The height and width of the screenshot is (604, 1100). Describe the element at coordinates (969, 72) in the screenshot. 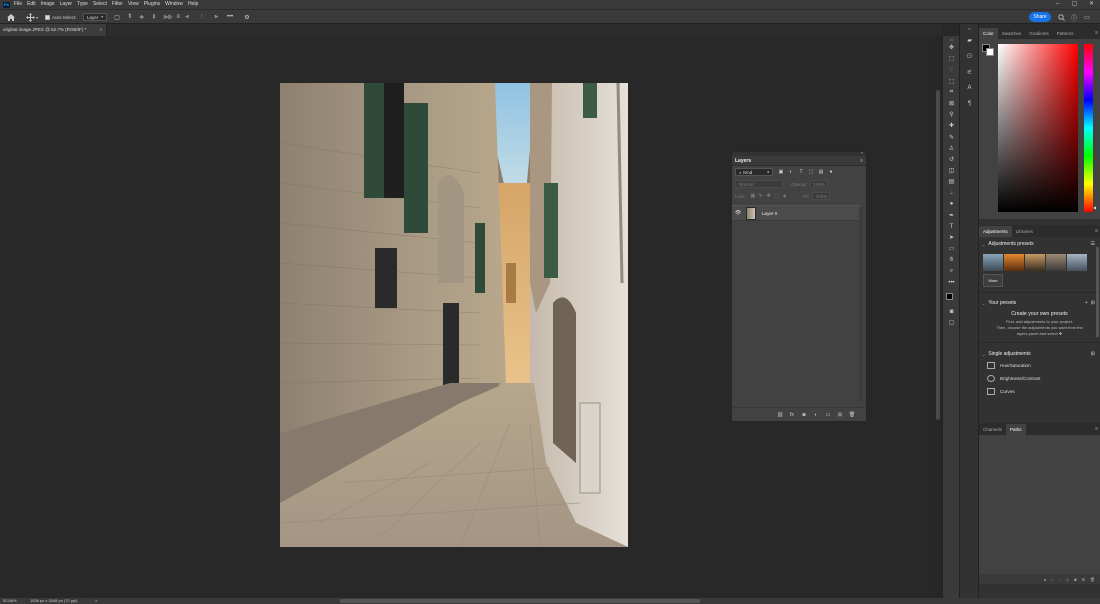

I see `properties-icon: ⚟` at that location.